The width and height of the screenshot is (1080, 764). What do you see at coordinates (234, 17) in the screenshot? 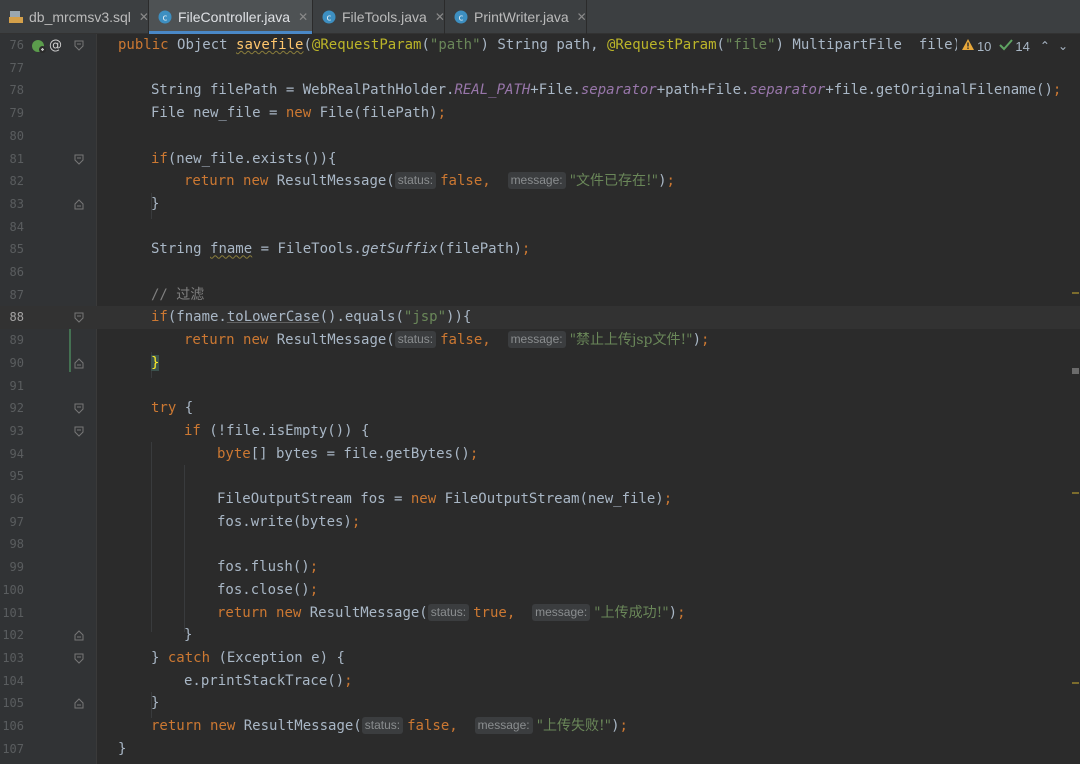
I see `tab-label: FileController.java` at bounding box center [234, 17].